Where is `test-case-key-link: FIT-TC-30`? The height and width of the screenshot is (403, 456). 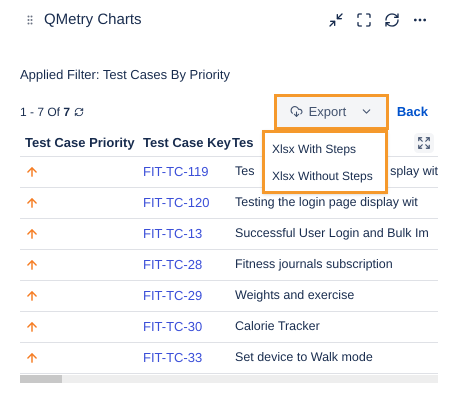 test-case-key-link: FIT-TC-30 is located at coordinates (172, 326).